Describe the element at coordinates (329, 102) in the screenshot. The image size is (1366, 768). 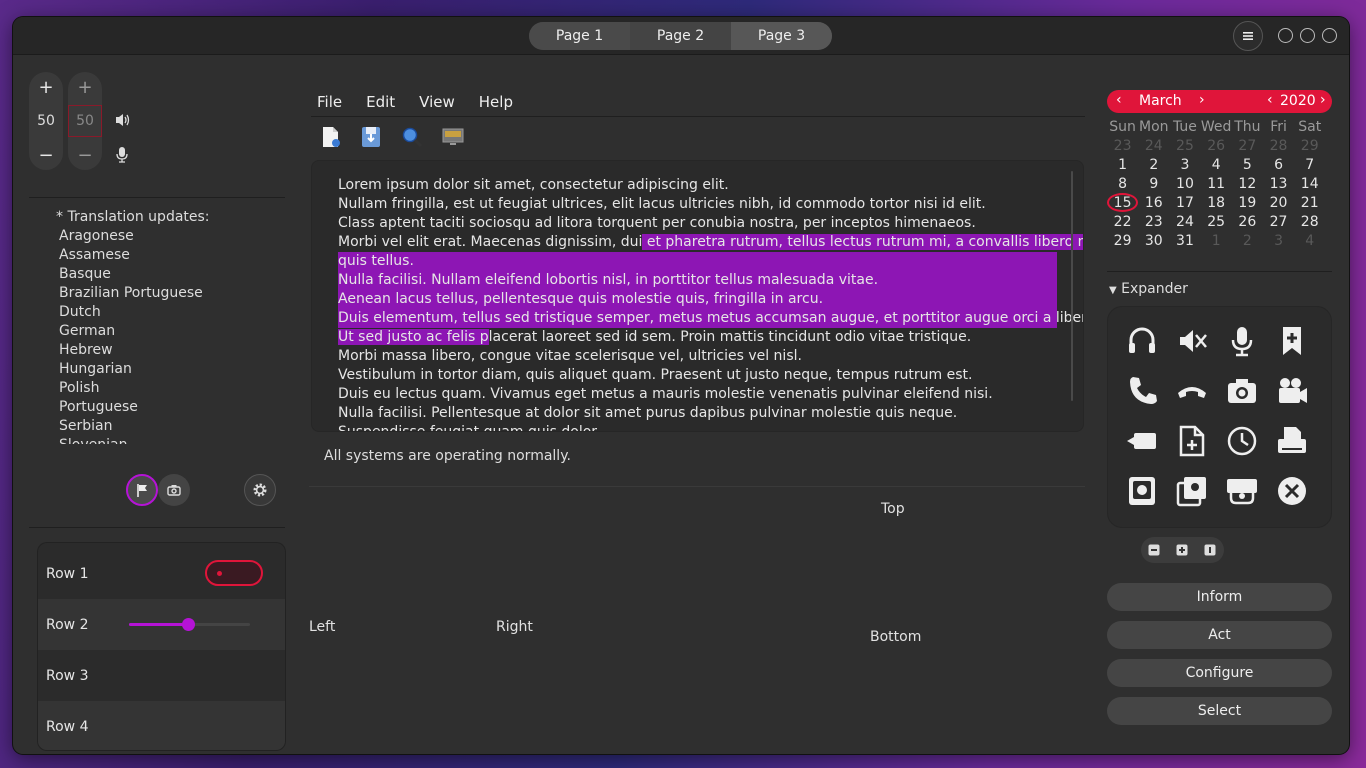
I see `menu-file: File` at that location.